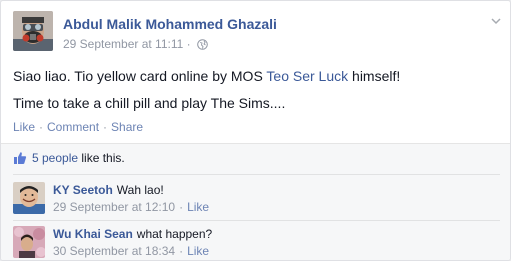  I want to click on author-avatar, so click(33, 31).